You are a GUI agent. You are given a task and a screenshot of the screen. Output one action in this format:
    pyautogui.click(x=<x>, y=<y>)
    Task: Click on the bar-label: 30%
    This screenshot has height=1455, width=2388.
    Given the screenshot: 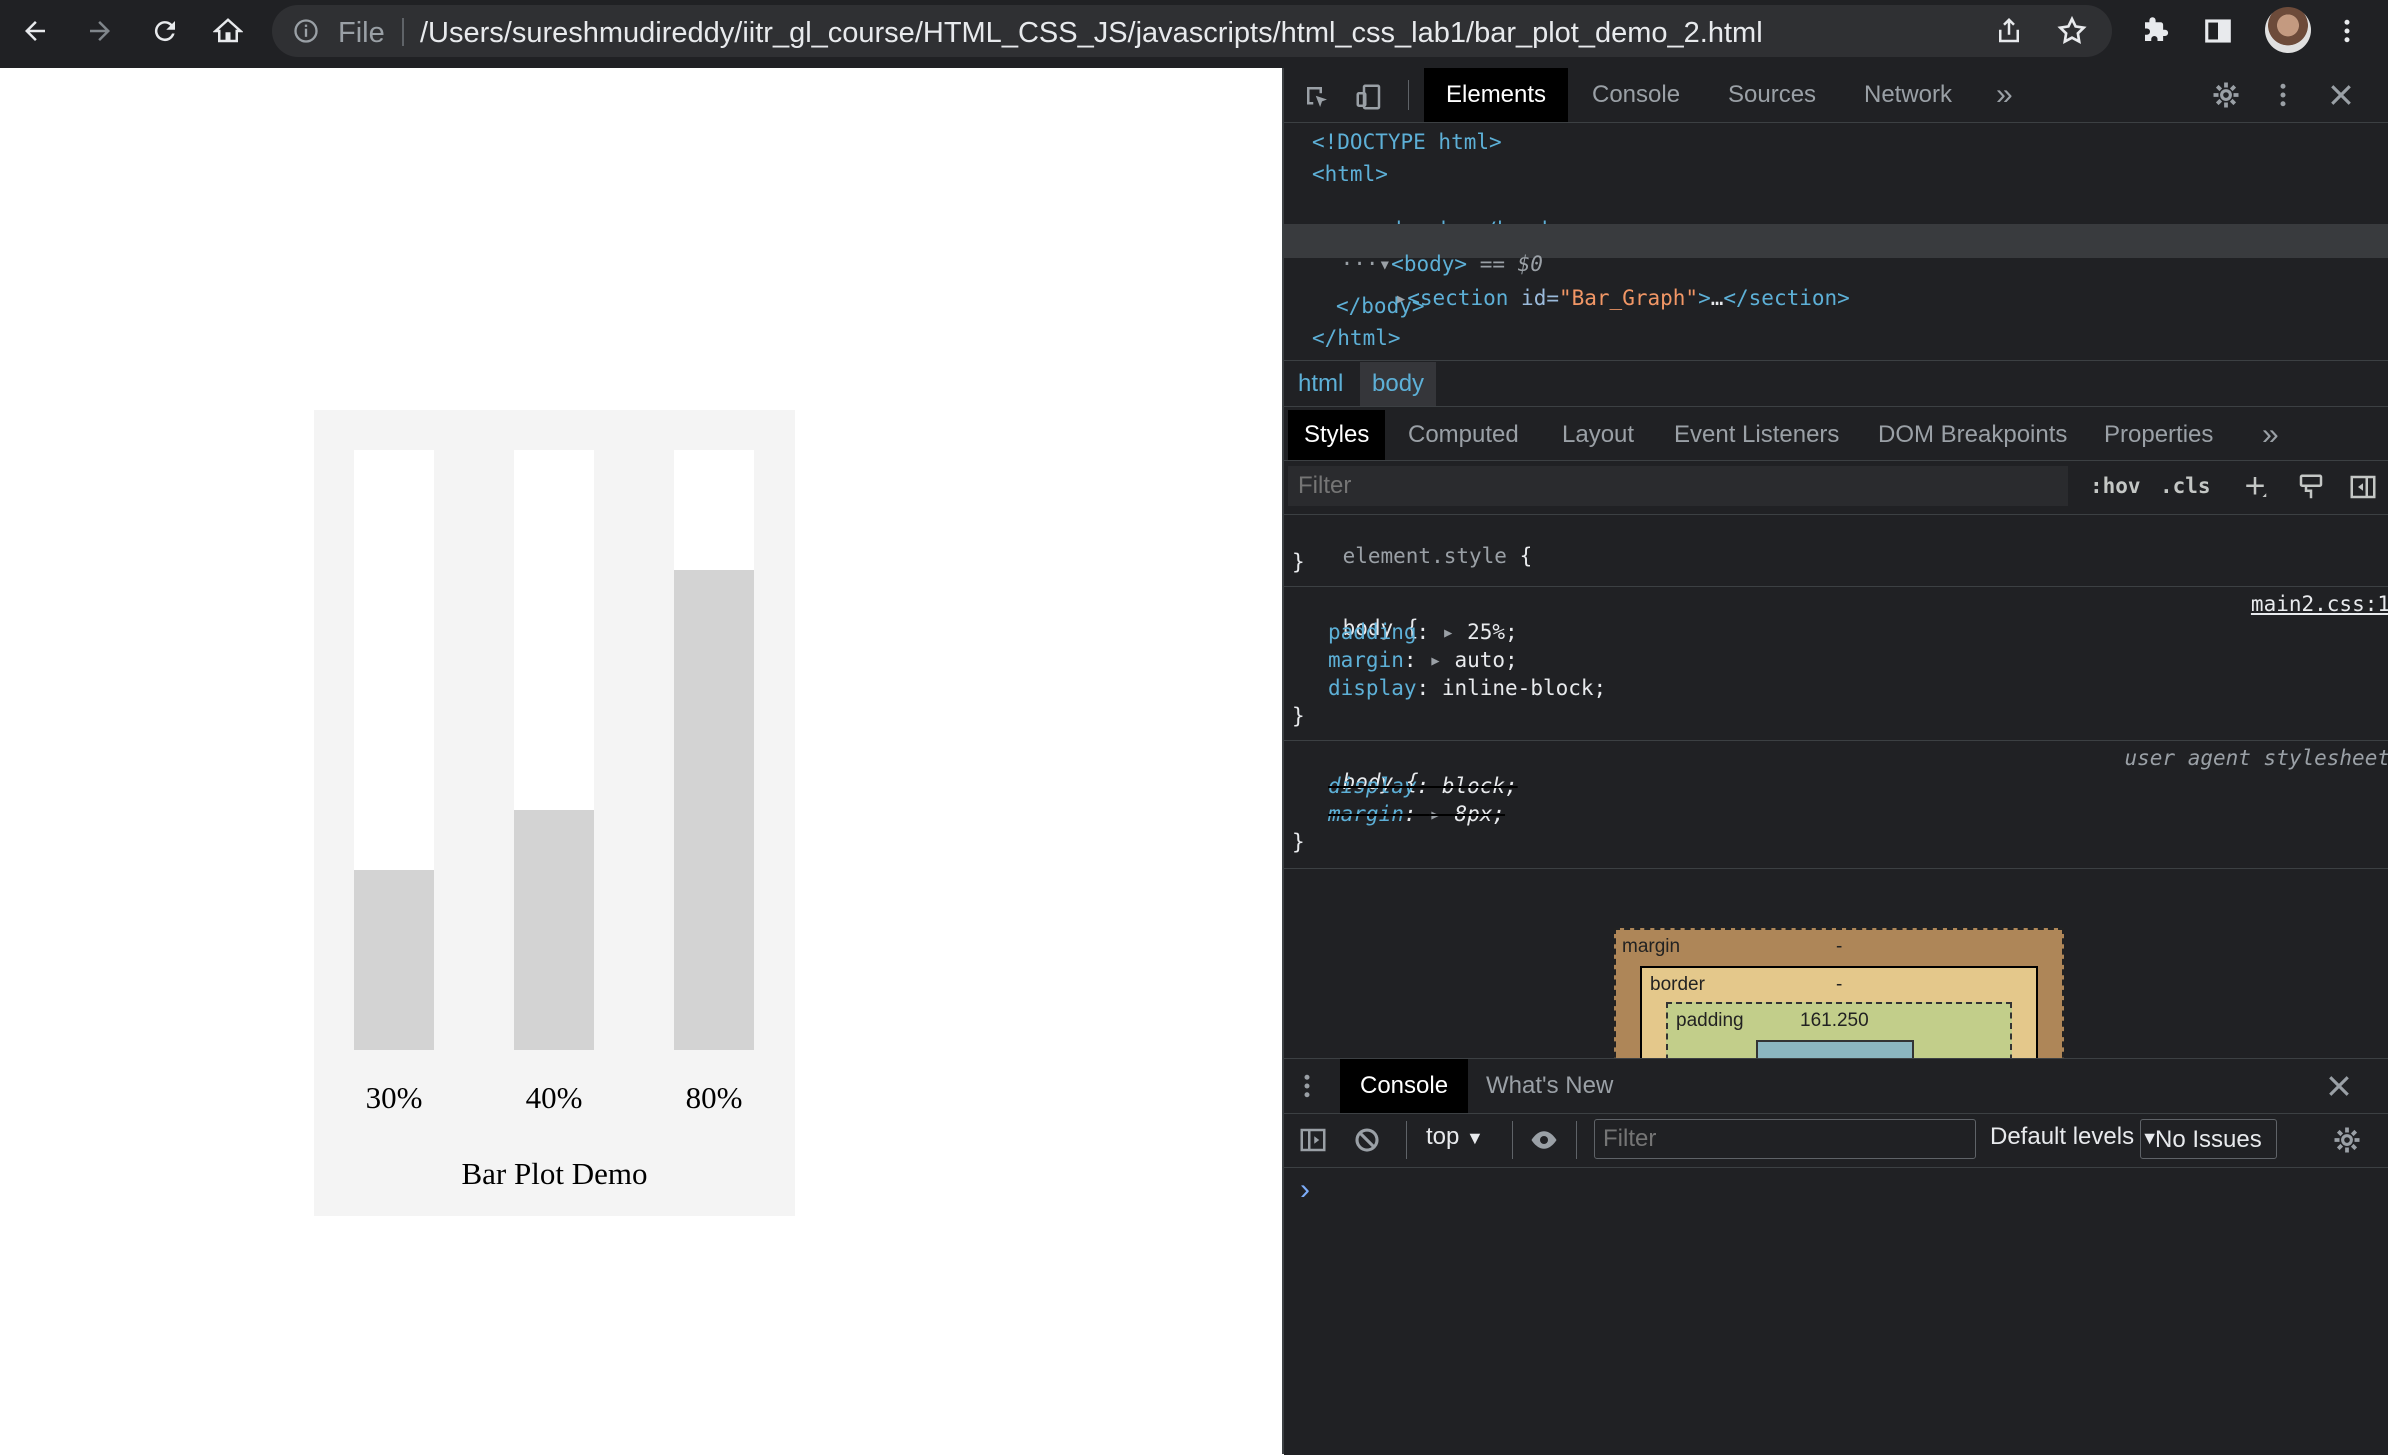 What is the action you would take?
    pyautogui.click(x=394, y=1097)
    